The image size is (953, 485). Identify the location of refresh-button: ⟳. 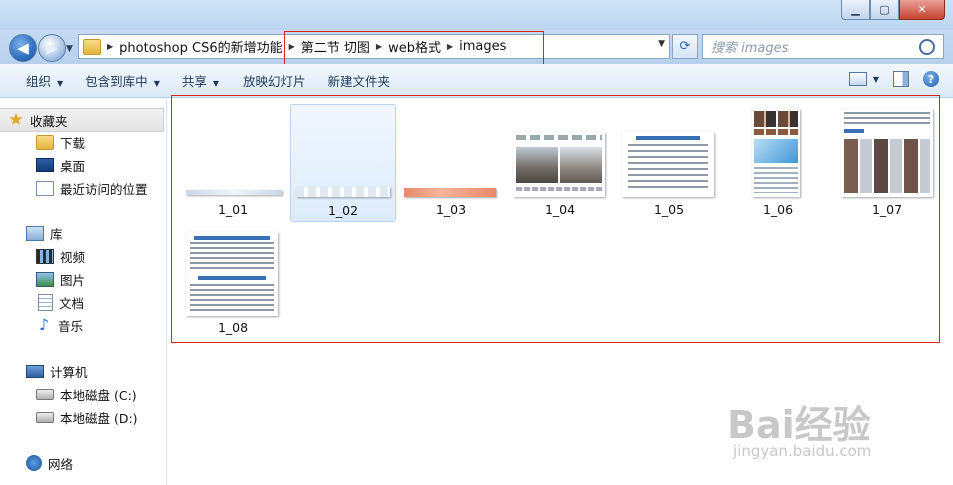
(685, 46).